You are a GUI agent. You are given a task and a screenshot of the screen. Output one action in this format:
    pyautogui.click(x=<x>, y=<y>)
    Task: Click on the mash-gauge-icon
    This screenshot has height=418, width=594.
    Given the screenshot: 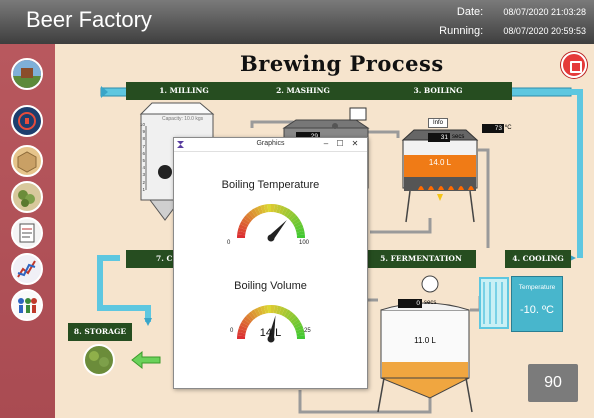 What is the action you would take?
    pyautogui.click(x=358, y=114)
    